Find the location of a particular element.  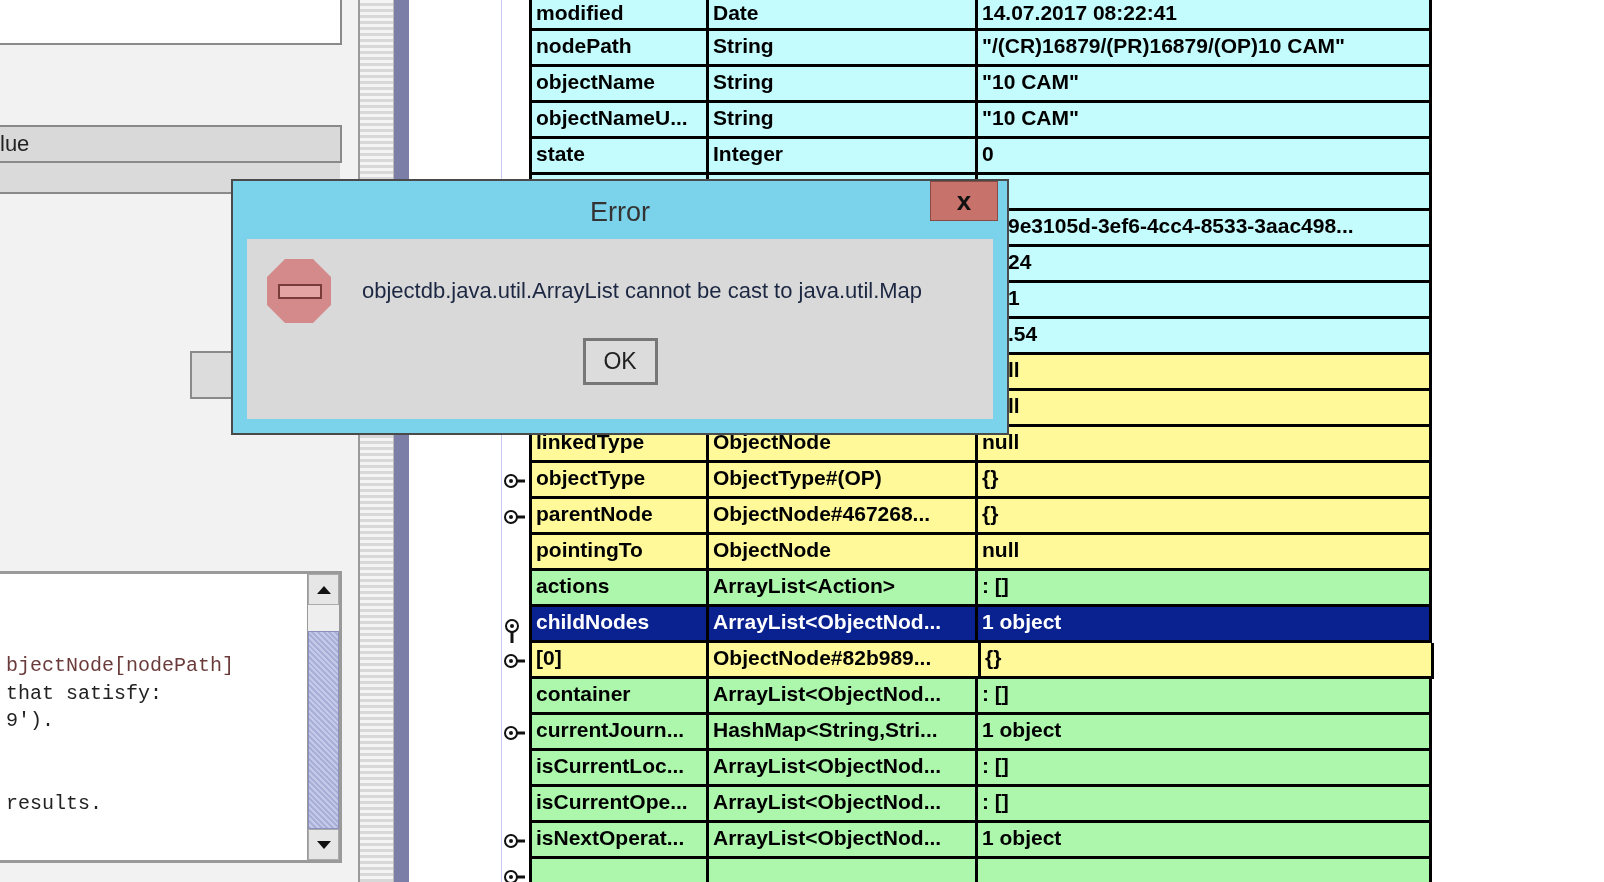

field-name-text: childNodes is located at coordinates (593, 621).